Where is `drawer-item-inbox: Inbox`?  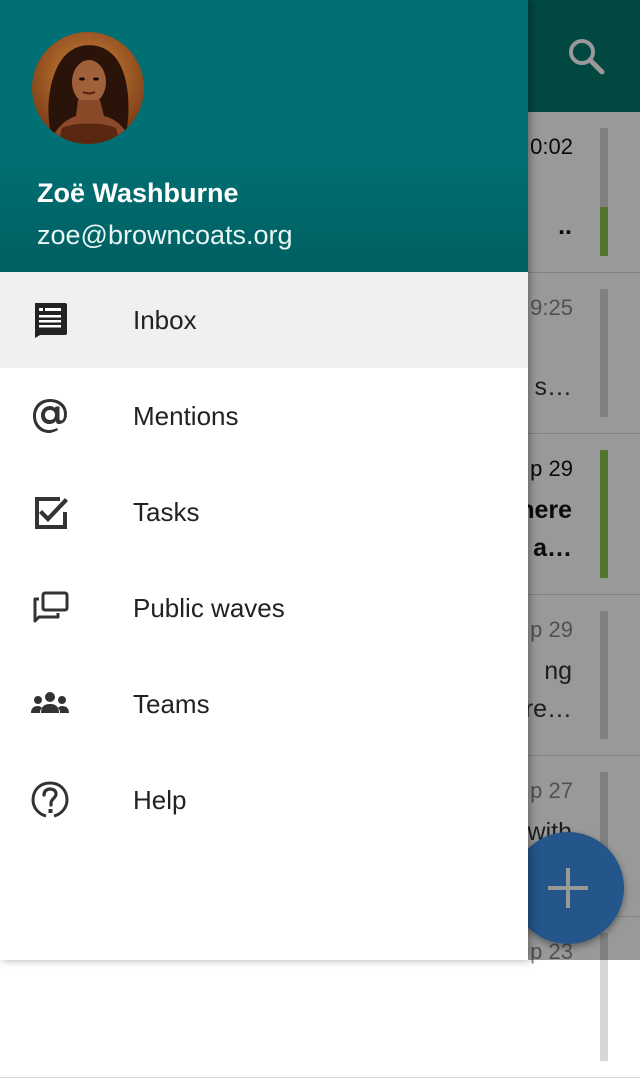
drawer-item-inbox: Inbox is located at coordinates (264, 320).